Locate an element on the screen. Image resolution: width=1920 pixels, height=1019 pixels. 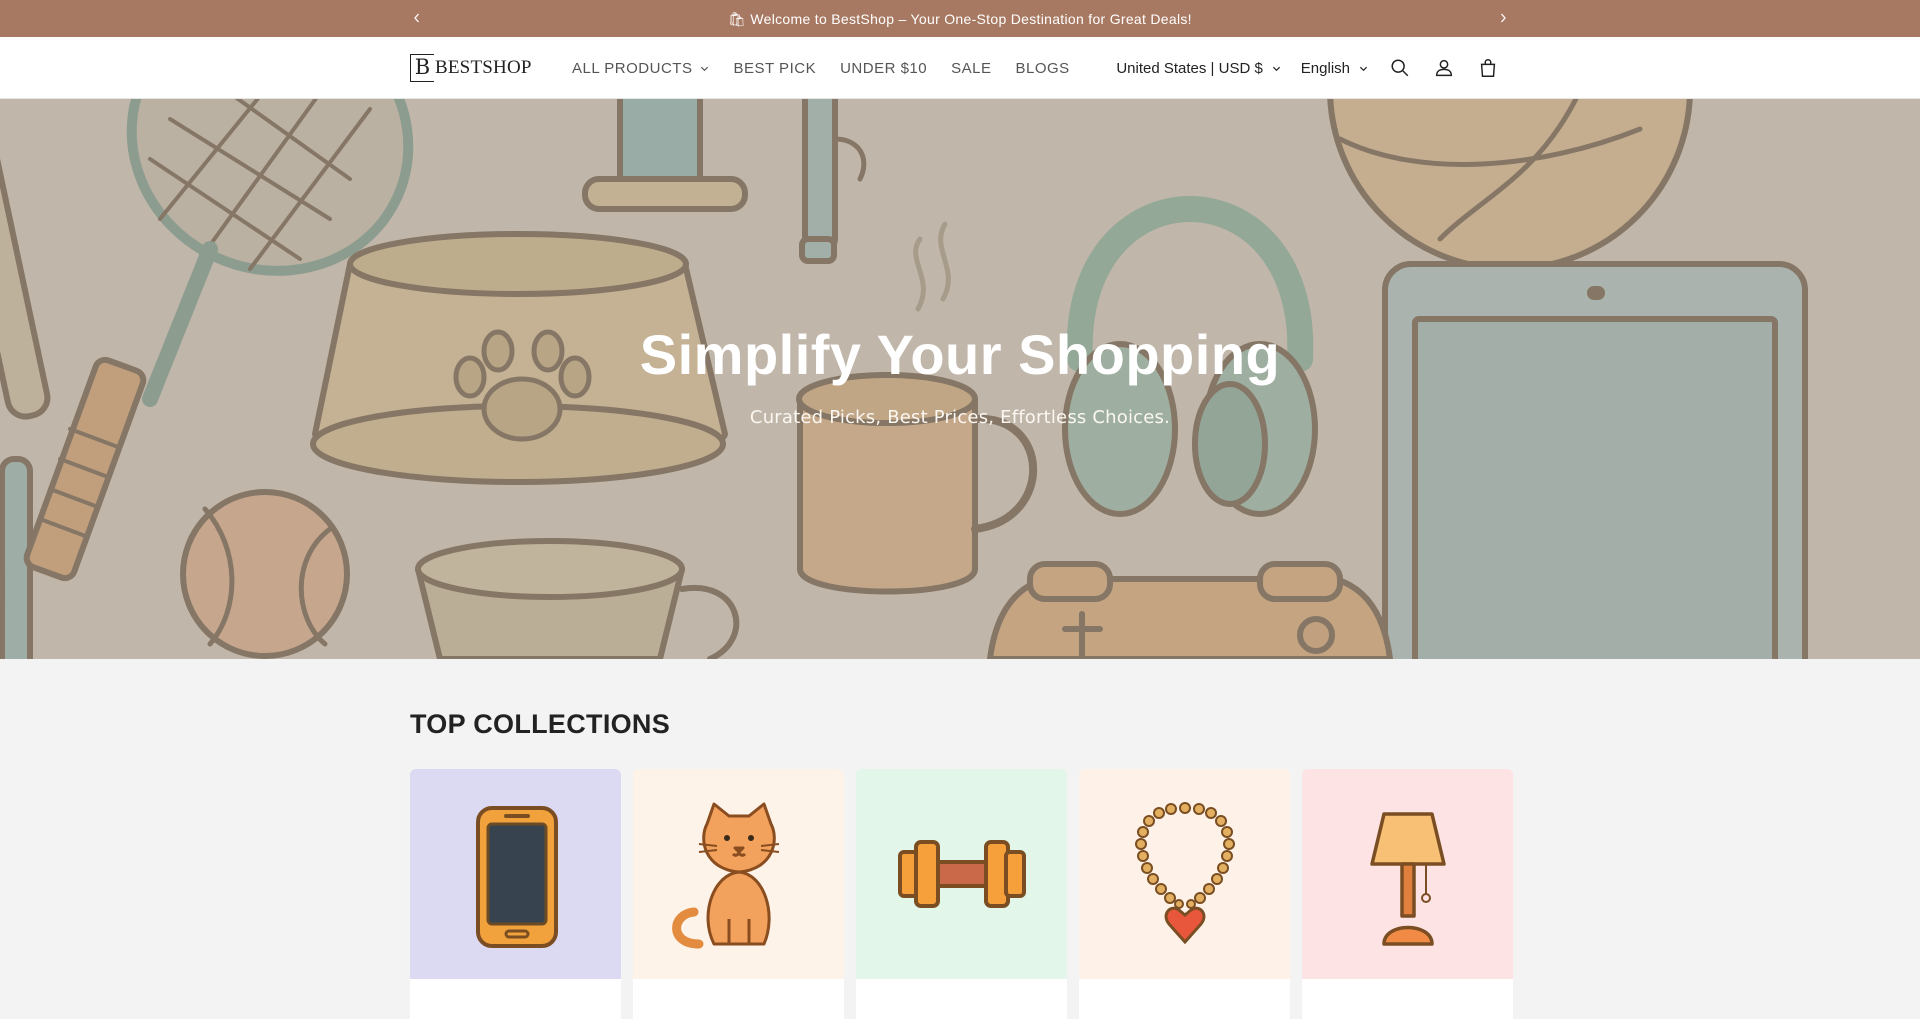
account-button is located at coordinates (1444, 68).